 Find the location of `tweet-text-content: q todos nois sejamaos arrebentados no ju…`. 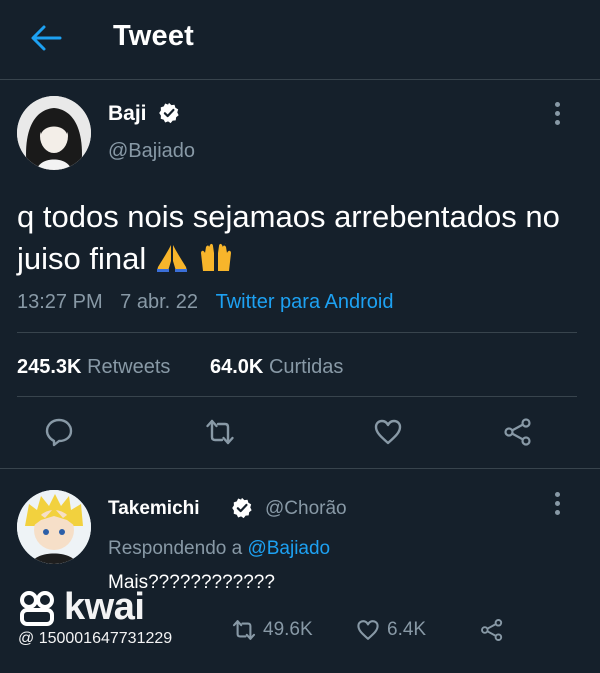

tweet-text-content: q todos nois sejamaos arrebentados no ju… is located at coordinates (288, 237).